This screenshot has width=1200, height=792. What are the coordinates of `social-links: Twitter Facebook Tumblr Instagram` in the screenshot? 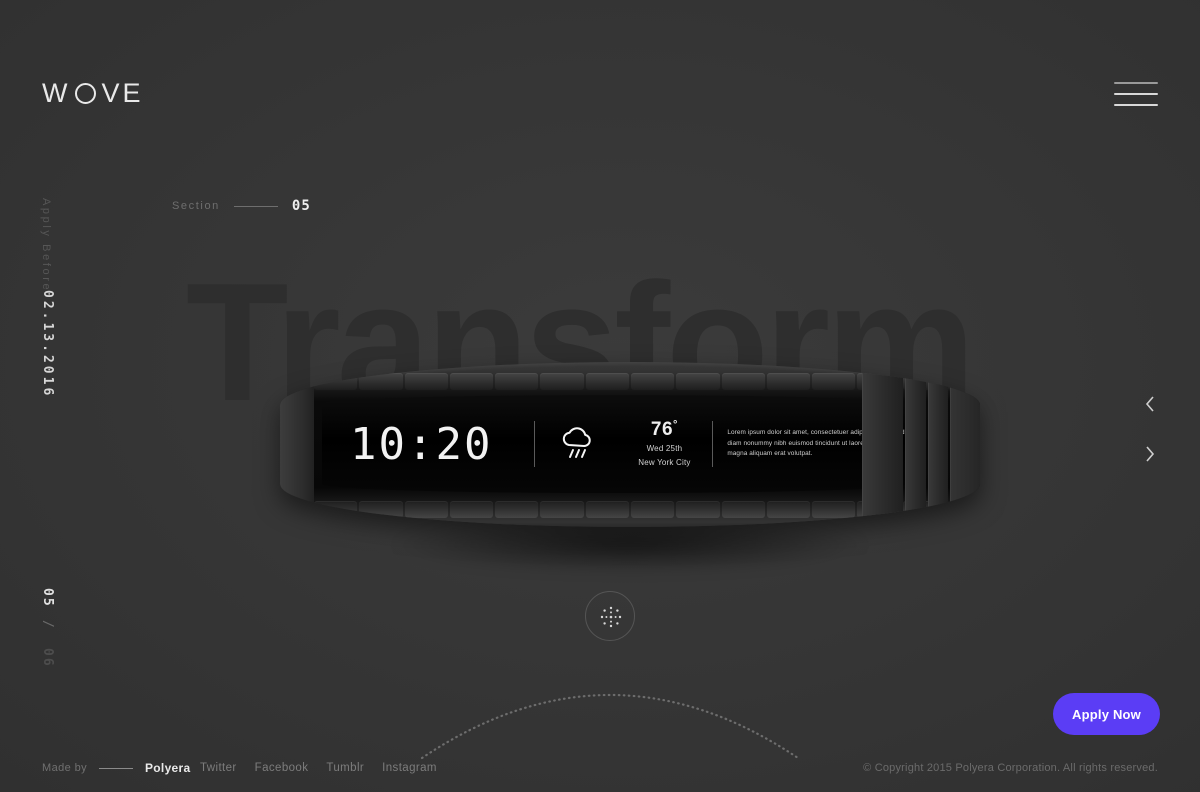 It's located at (318, 768).